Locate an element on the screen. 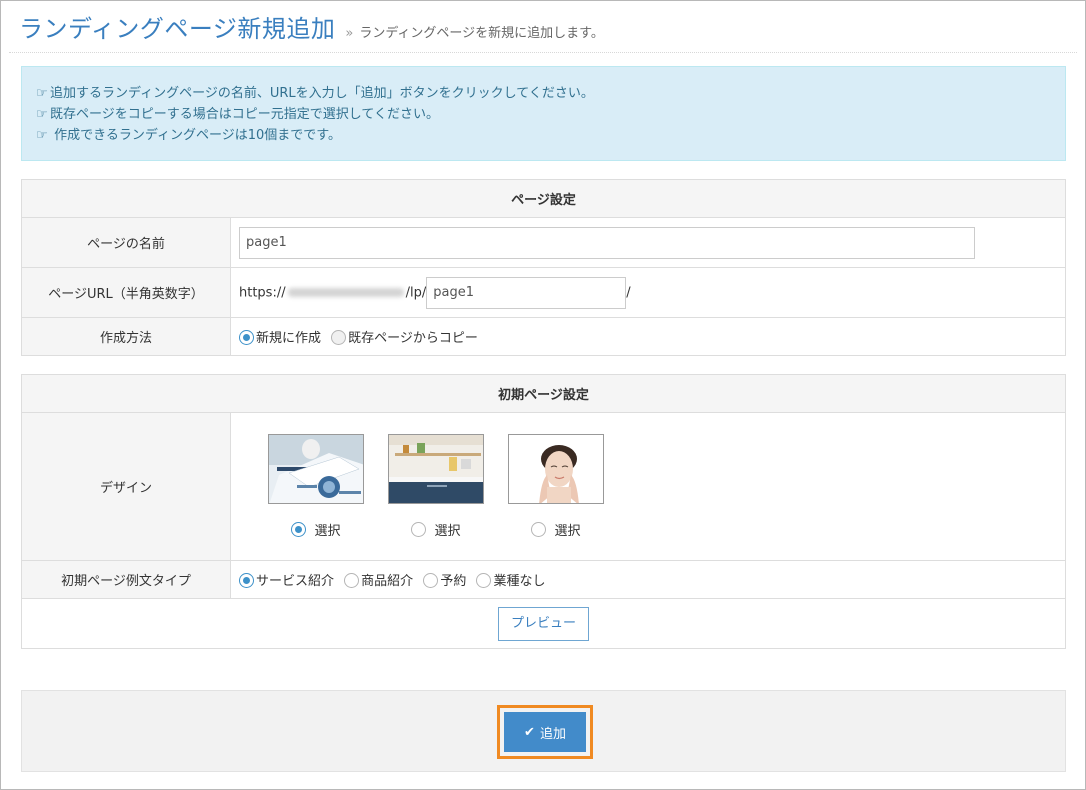  page-name-cell is located at coordinates (648, 242).